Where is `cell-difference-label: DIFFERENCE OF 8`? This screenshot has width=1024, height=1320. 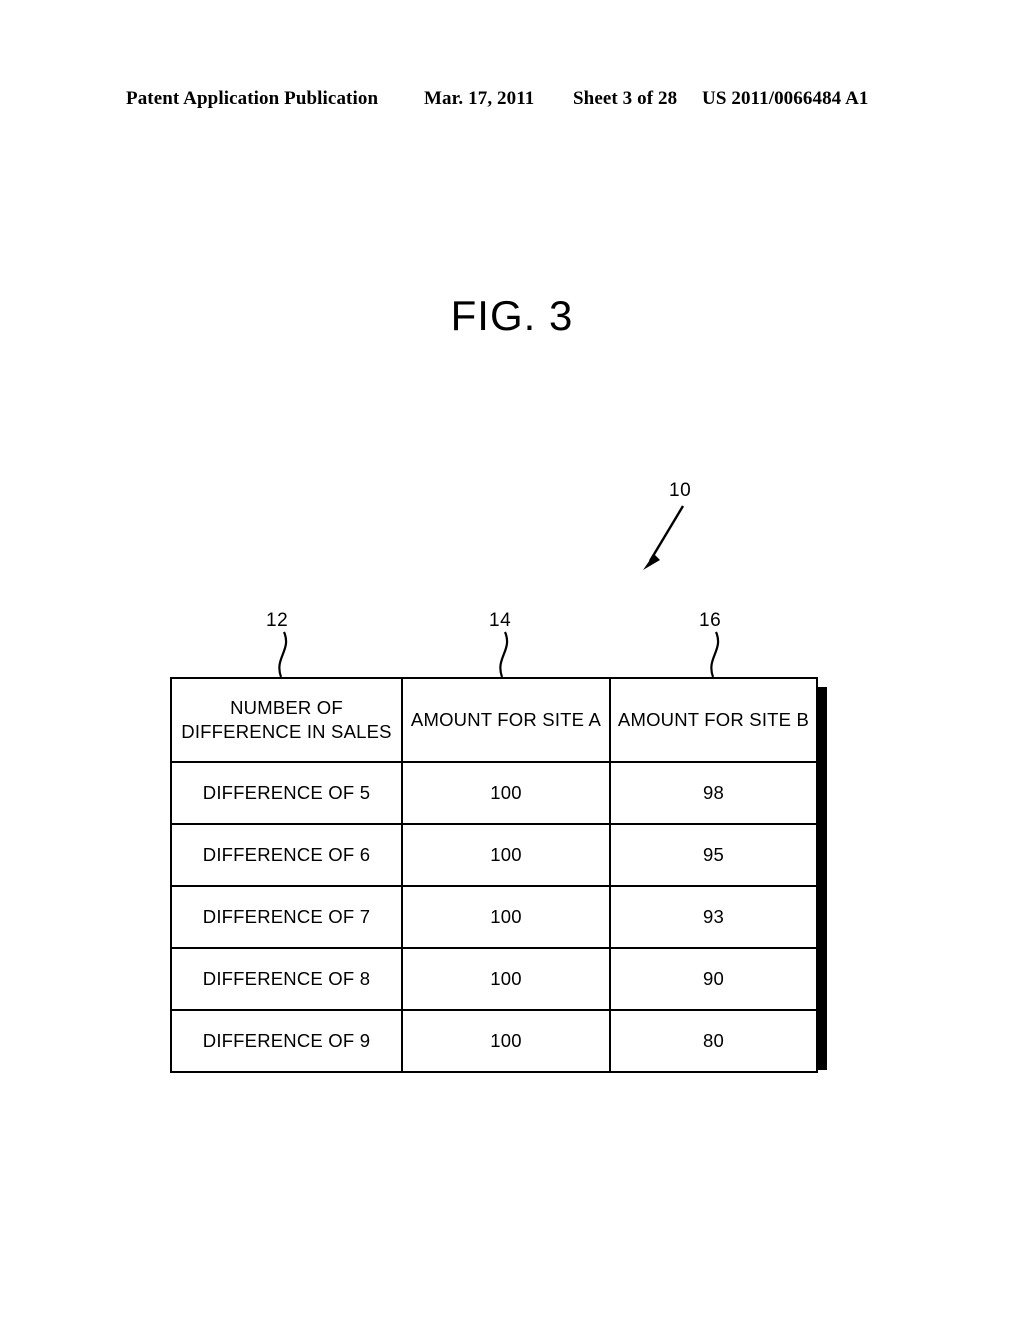 cell-difference-label: DIFFERENCE OF 8 is located at coordinates (286, 979).